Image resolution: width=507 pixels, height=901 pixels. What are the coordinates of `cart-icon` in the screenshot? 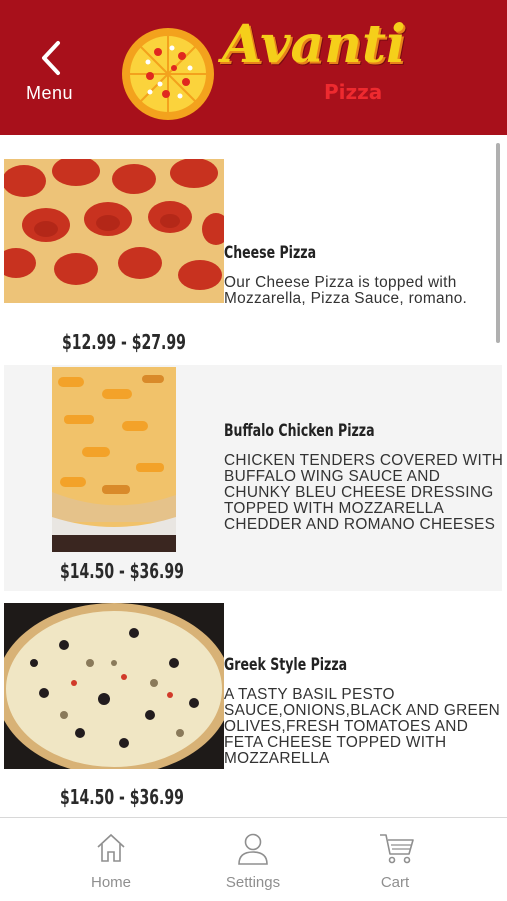 It's located at (397, 849).